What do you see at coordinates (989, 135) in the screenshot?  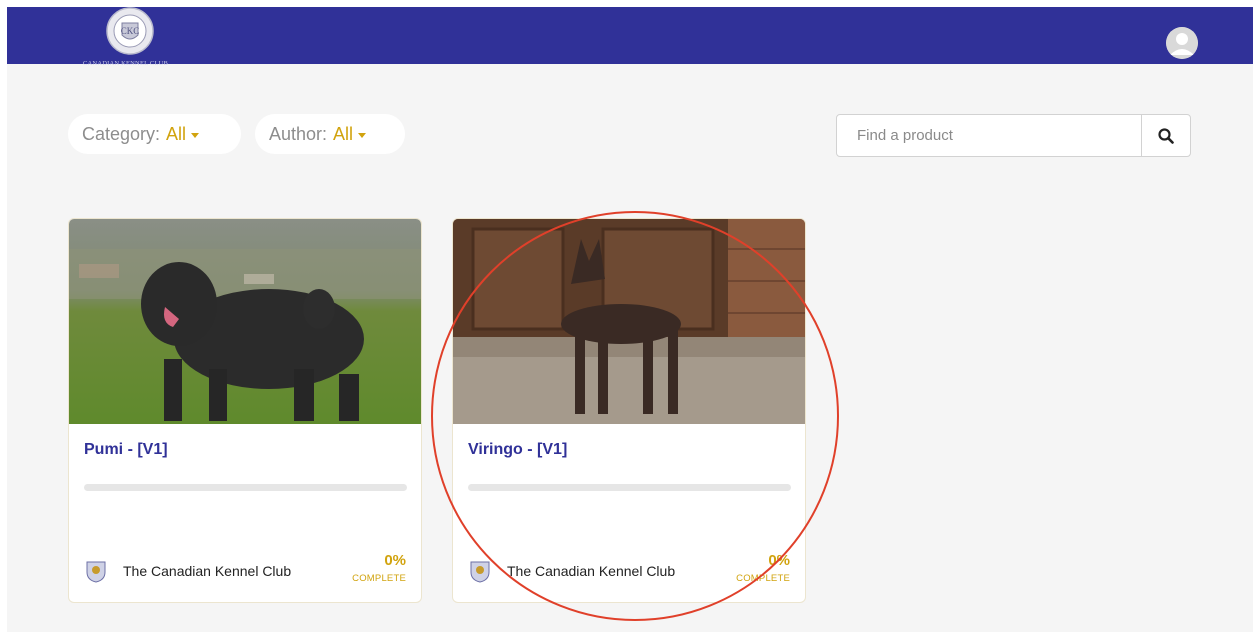 I see `search-input` at bounding box center [989, 135].